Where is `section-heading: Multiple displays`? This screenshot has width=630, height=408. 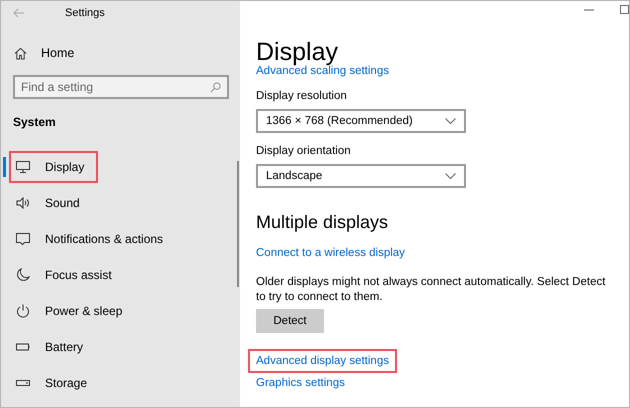
section-heading: Multiple displays is located at coordinates (323, 222).